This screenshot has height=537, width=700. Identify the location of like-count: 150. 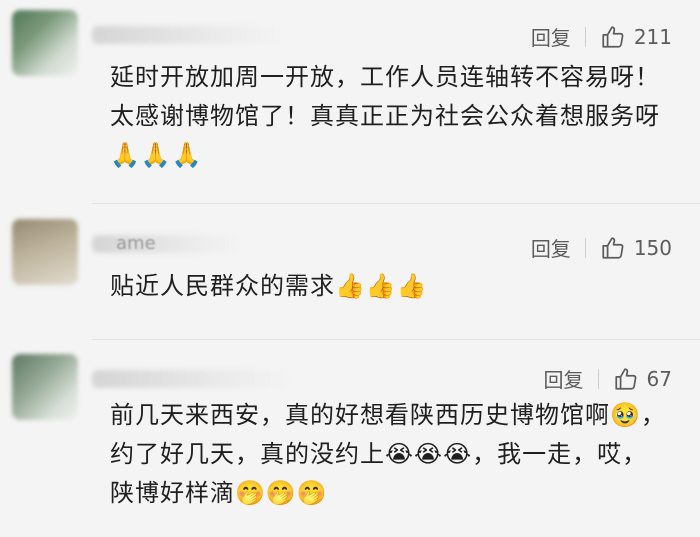
(652, 247).